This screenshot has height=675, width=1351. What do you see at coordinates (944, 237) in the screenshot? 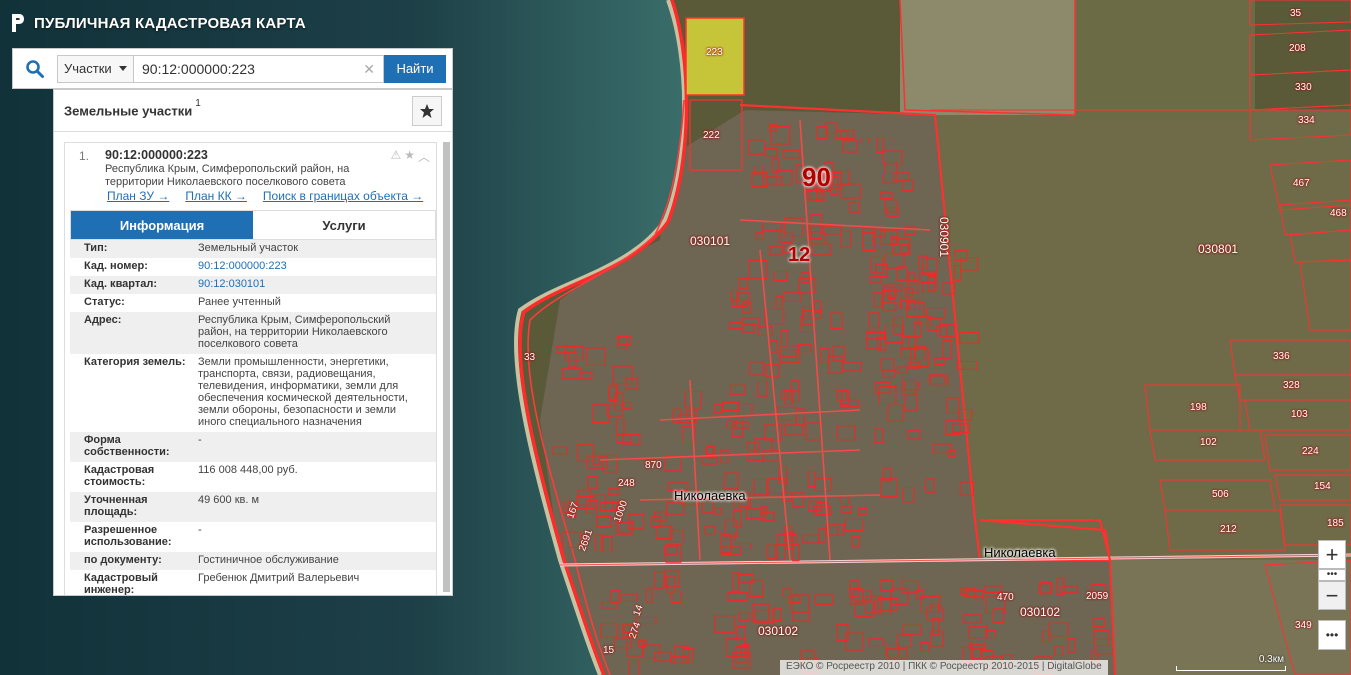
I see `map-label-quarter-030901: 030901` at bounding box center [944, 237].